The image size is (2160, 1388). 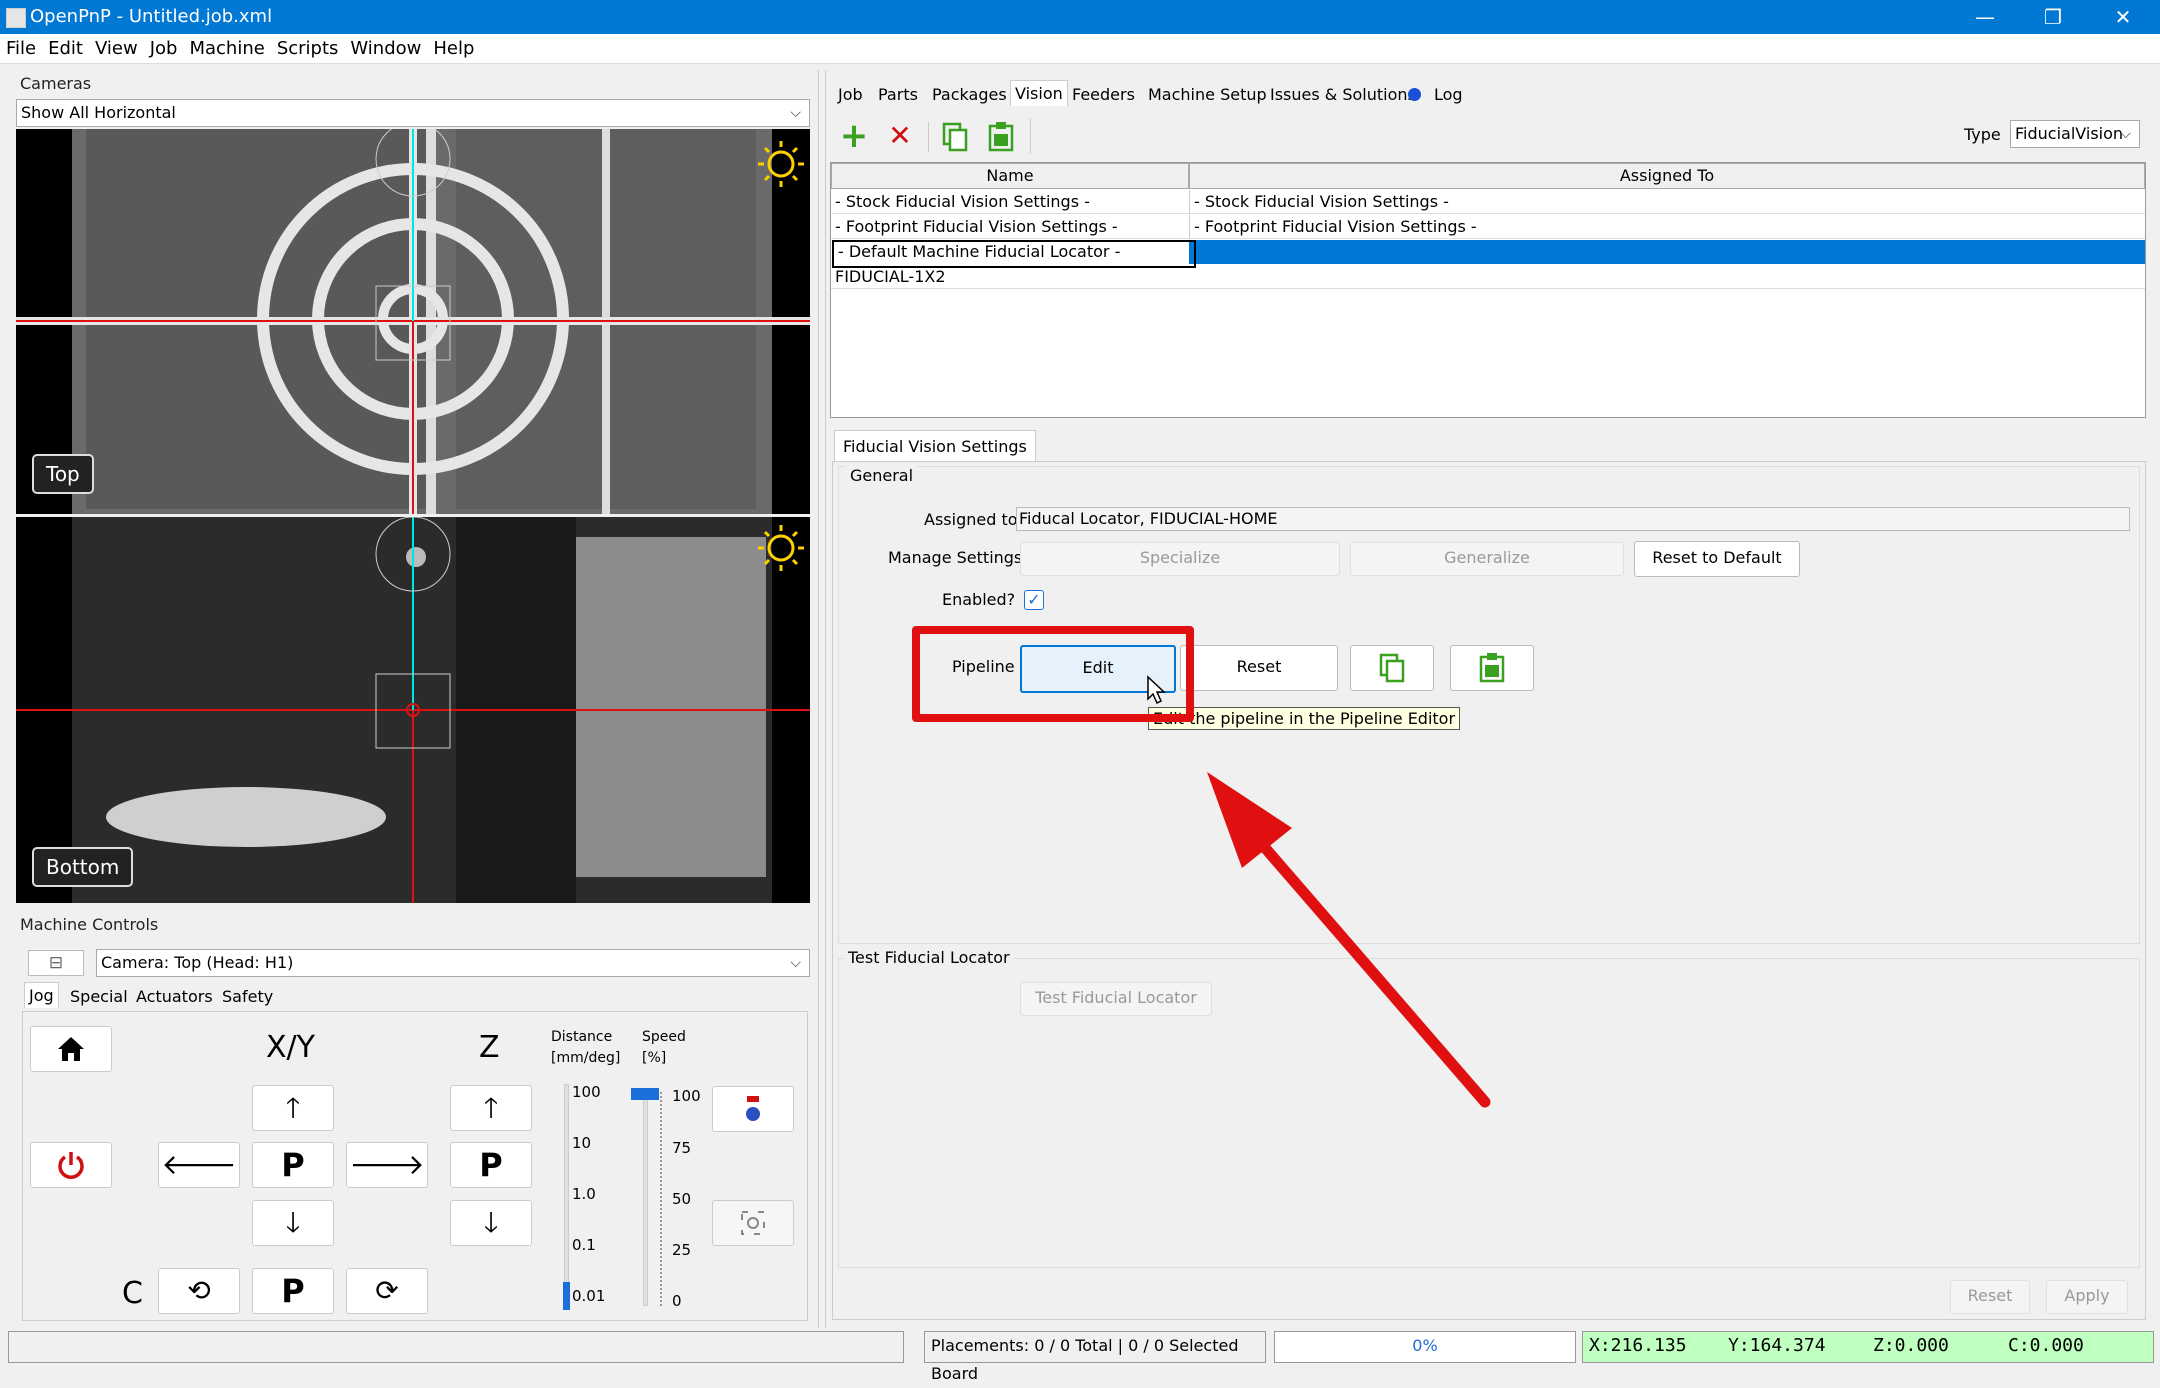 I want to click on tab-jog: Jog, so click(x=41, y=995).